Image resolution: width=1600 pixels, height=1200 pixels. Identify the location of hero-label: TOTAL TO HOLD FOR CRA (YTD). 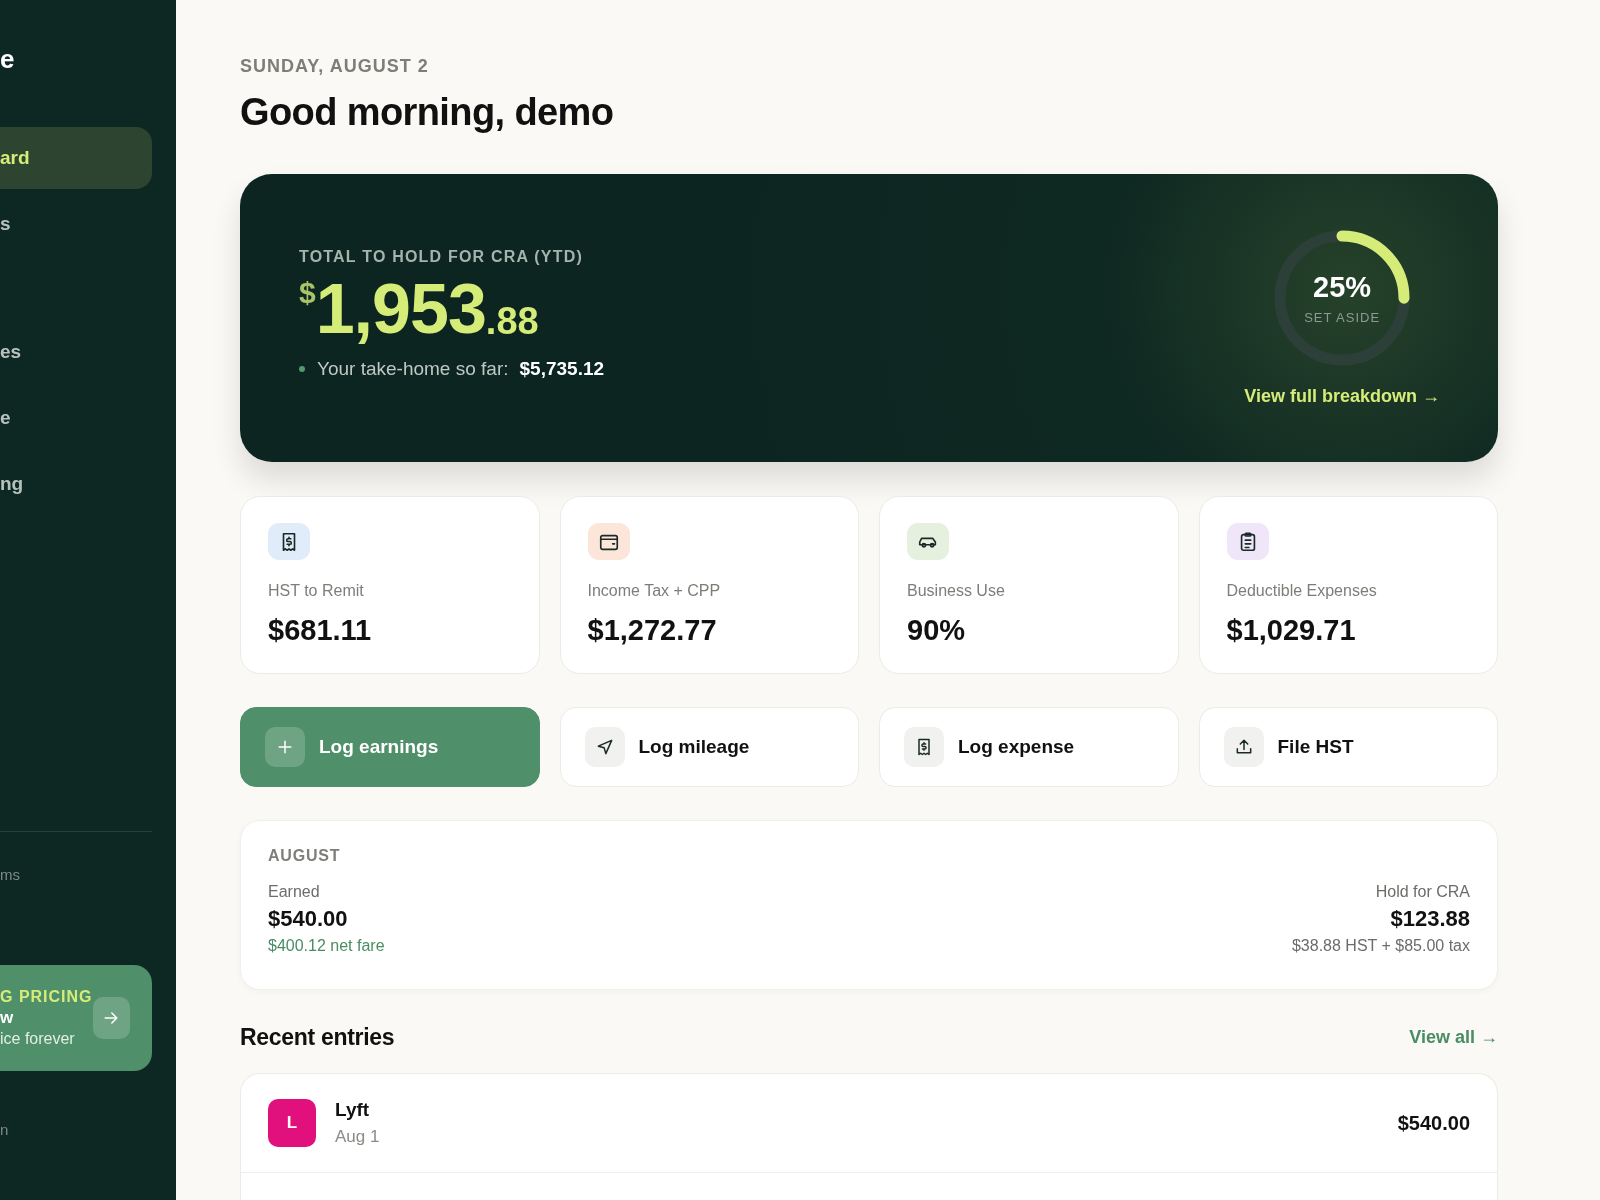
(441, 257).